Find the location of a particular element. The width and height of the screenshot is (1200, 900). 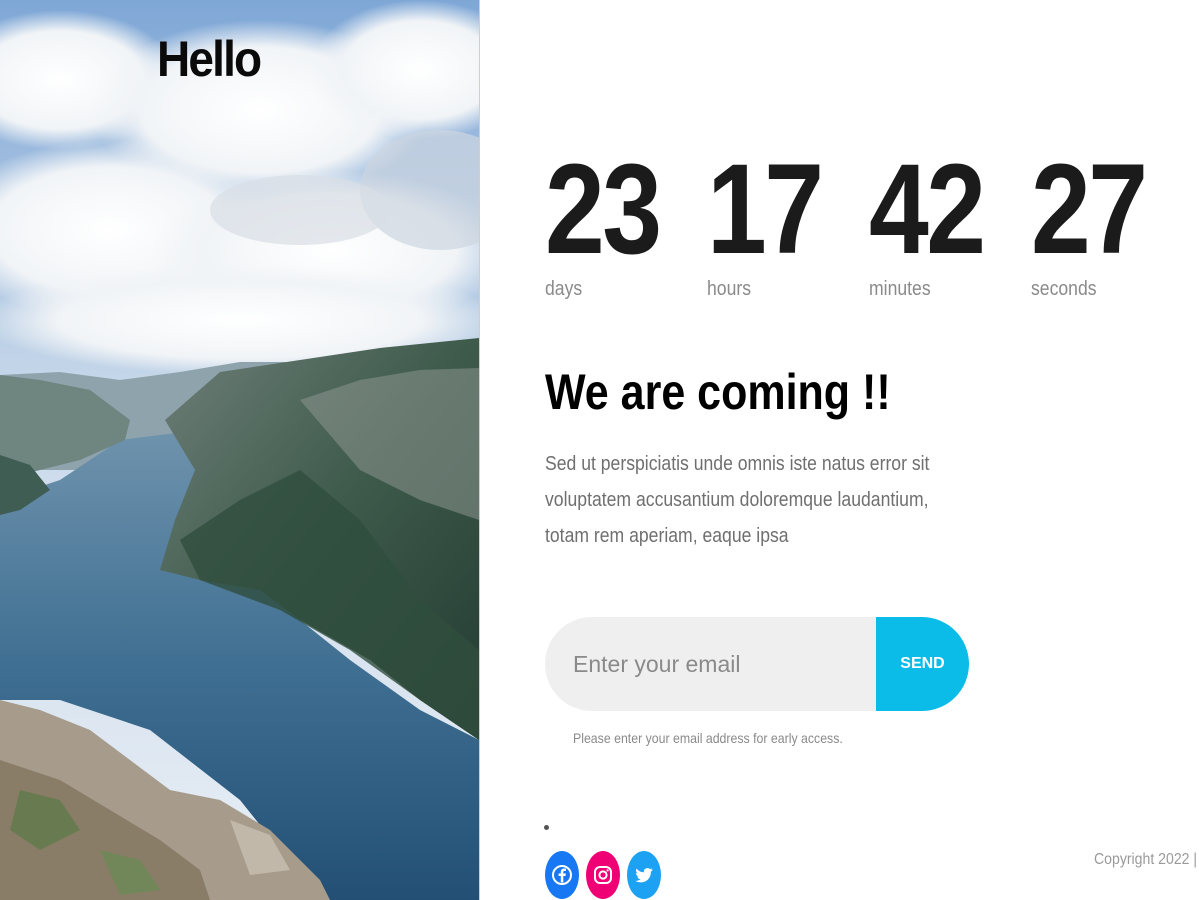

instagram-link is located at coordinates (603, 875).